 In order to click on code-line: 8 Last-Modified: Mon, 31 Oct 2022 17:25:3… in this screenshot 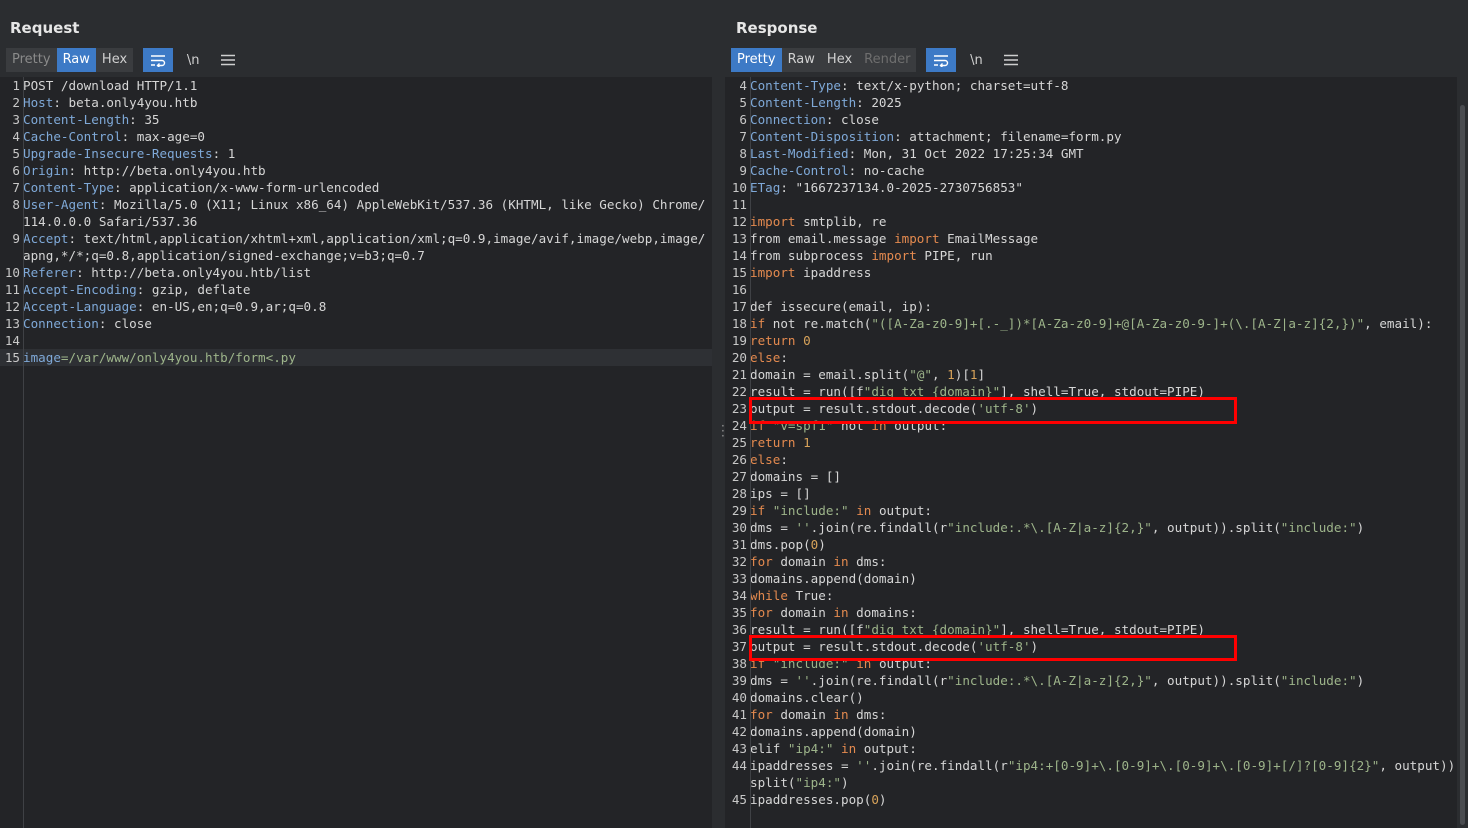, I will do `click(1096, 153)`.